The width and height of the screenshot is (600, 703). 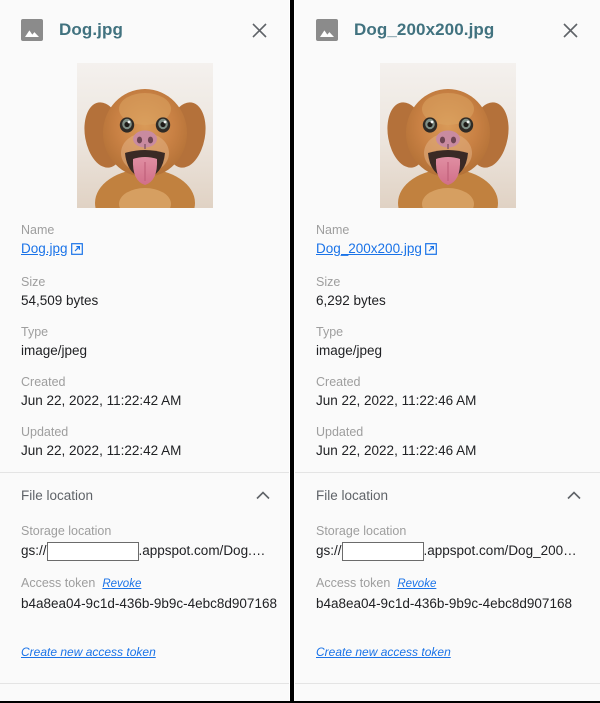 What do you see at coordinates (144, 442) in the screenshot?
I see `metadata-row-updated: Updated Jun 22, 2022, 11:22:42 AM` at bounding box center [144, 442].